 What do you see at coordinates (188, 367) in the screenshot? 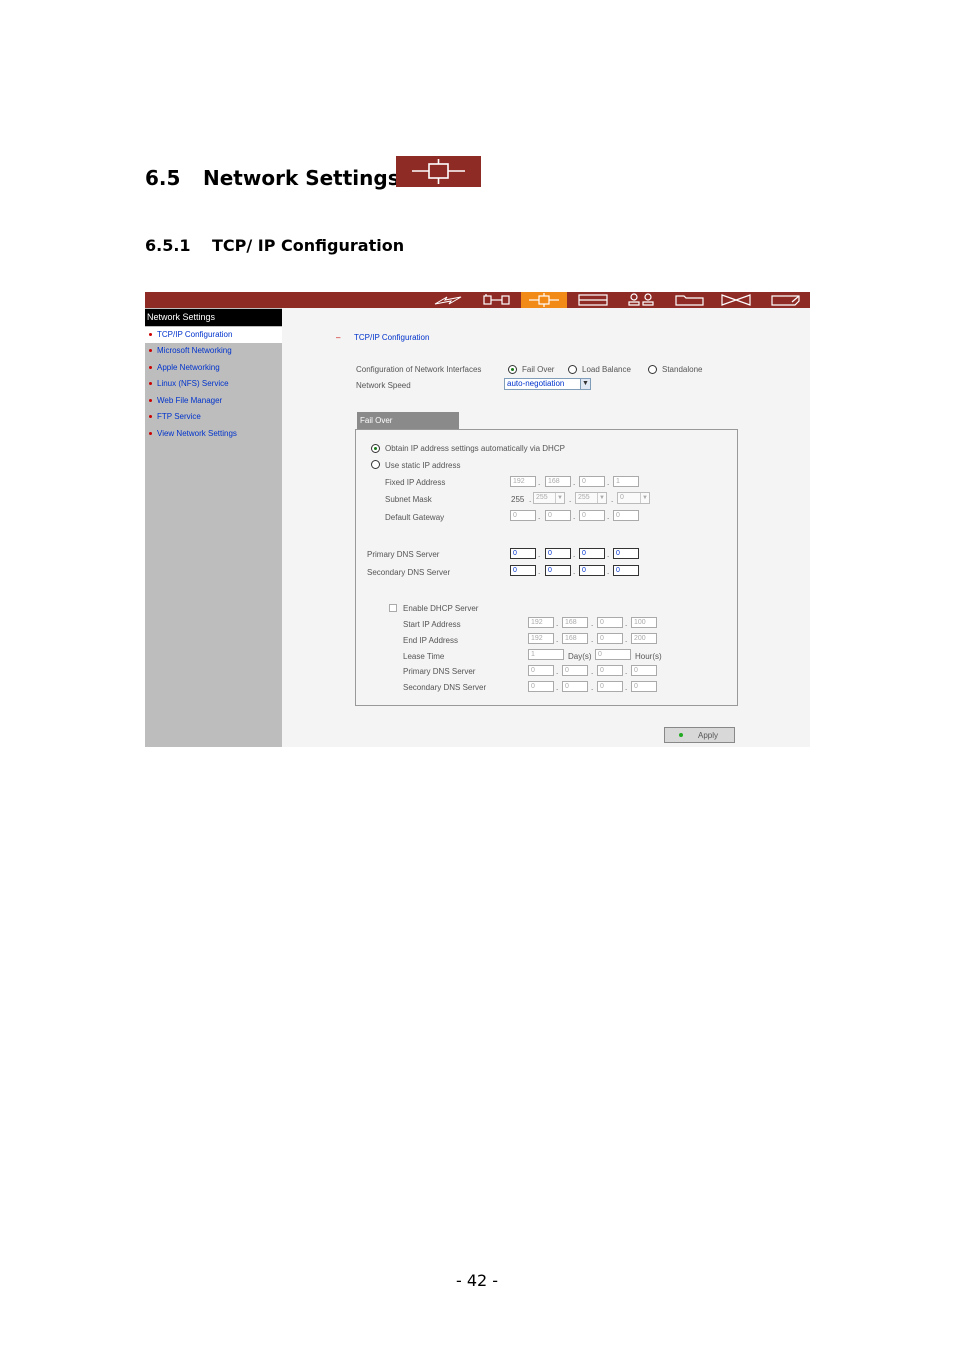
I see `sidebar-item-label: Apple Networking` at bounding box center [188, 367].